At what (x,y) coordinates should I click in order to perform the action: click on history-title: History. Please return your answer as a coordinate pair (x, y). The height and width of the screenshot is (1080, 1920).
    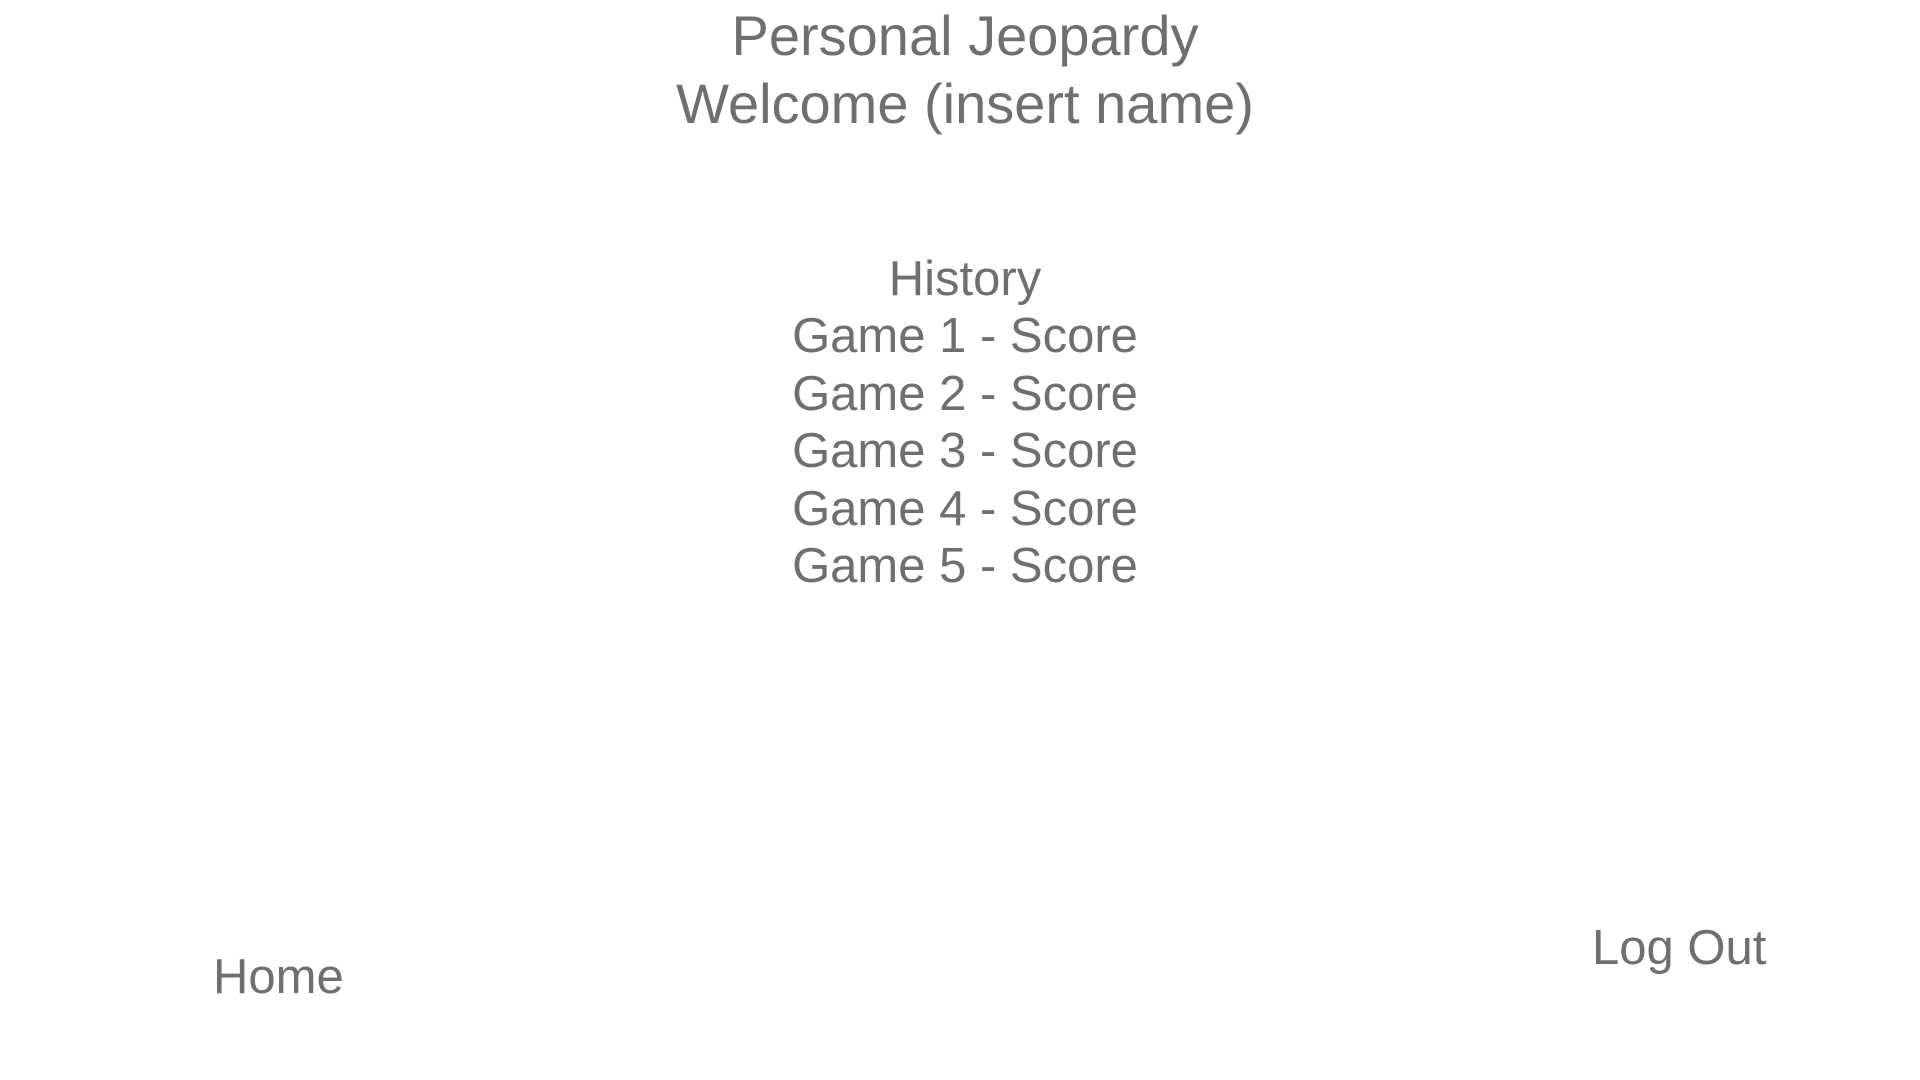
    Looking at the image, I should click on (965, 279).